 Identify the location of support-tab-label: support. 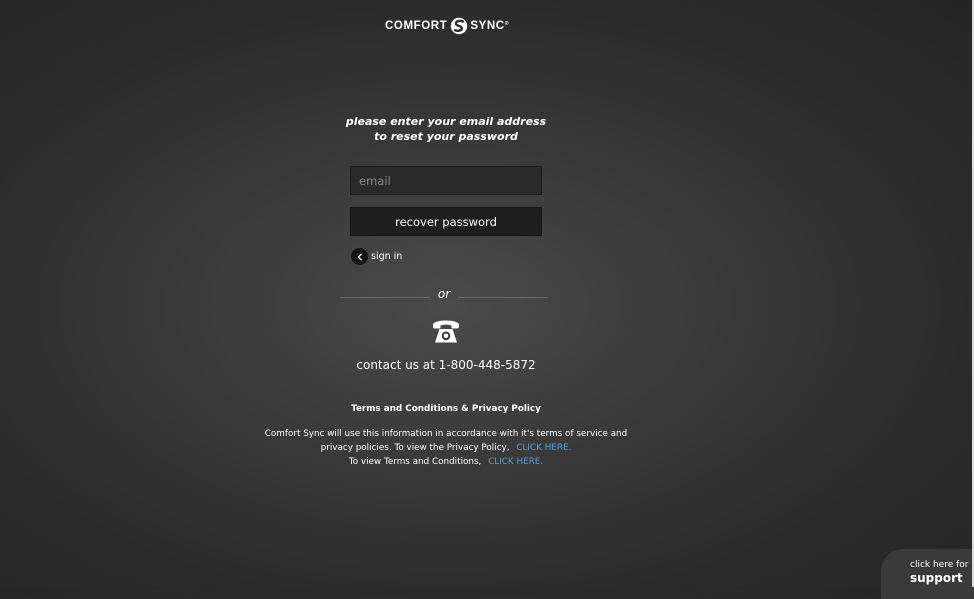
(936, 578).